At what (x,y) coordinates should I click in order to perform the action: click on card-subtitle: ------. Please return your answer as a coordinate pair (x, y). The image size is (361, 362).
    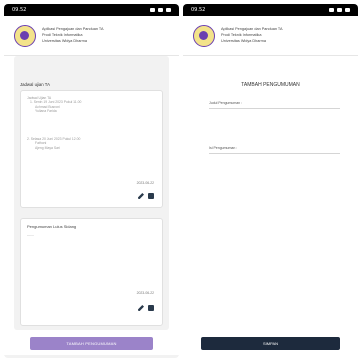
    Looking at the image, I should click on (30, 235).